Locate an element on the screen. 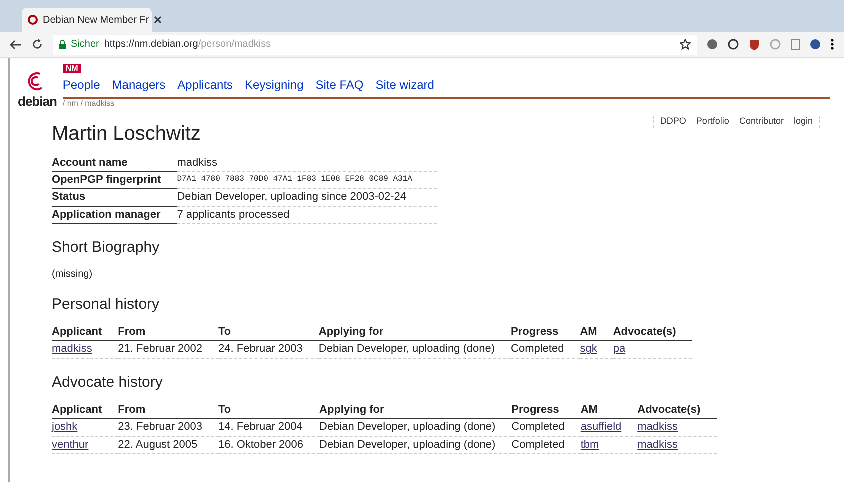  nm-badge: NM is located at coordinates (72, 68).